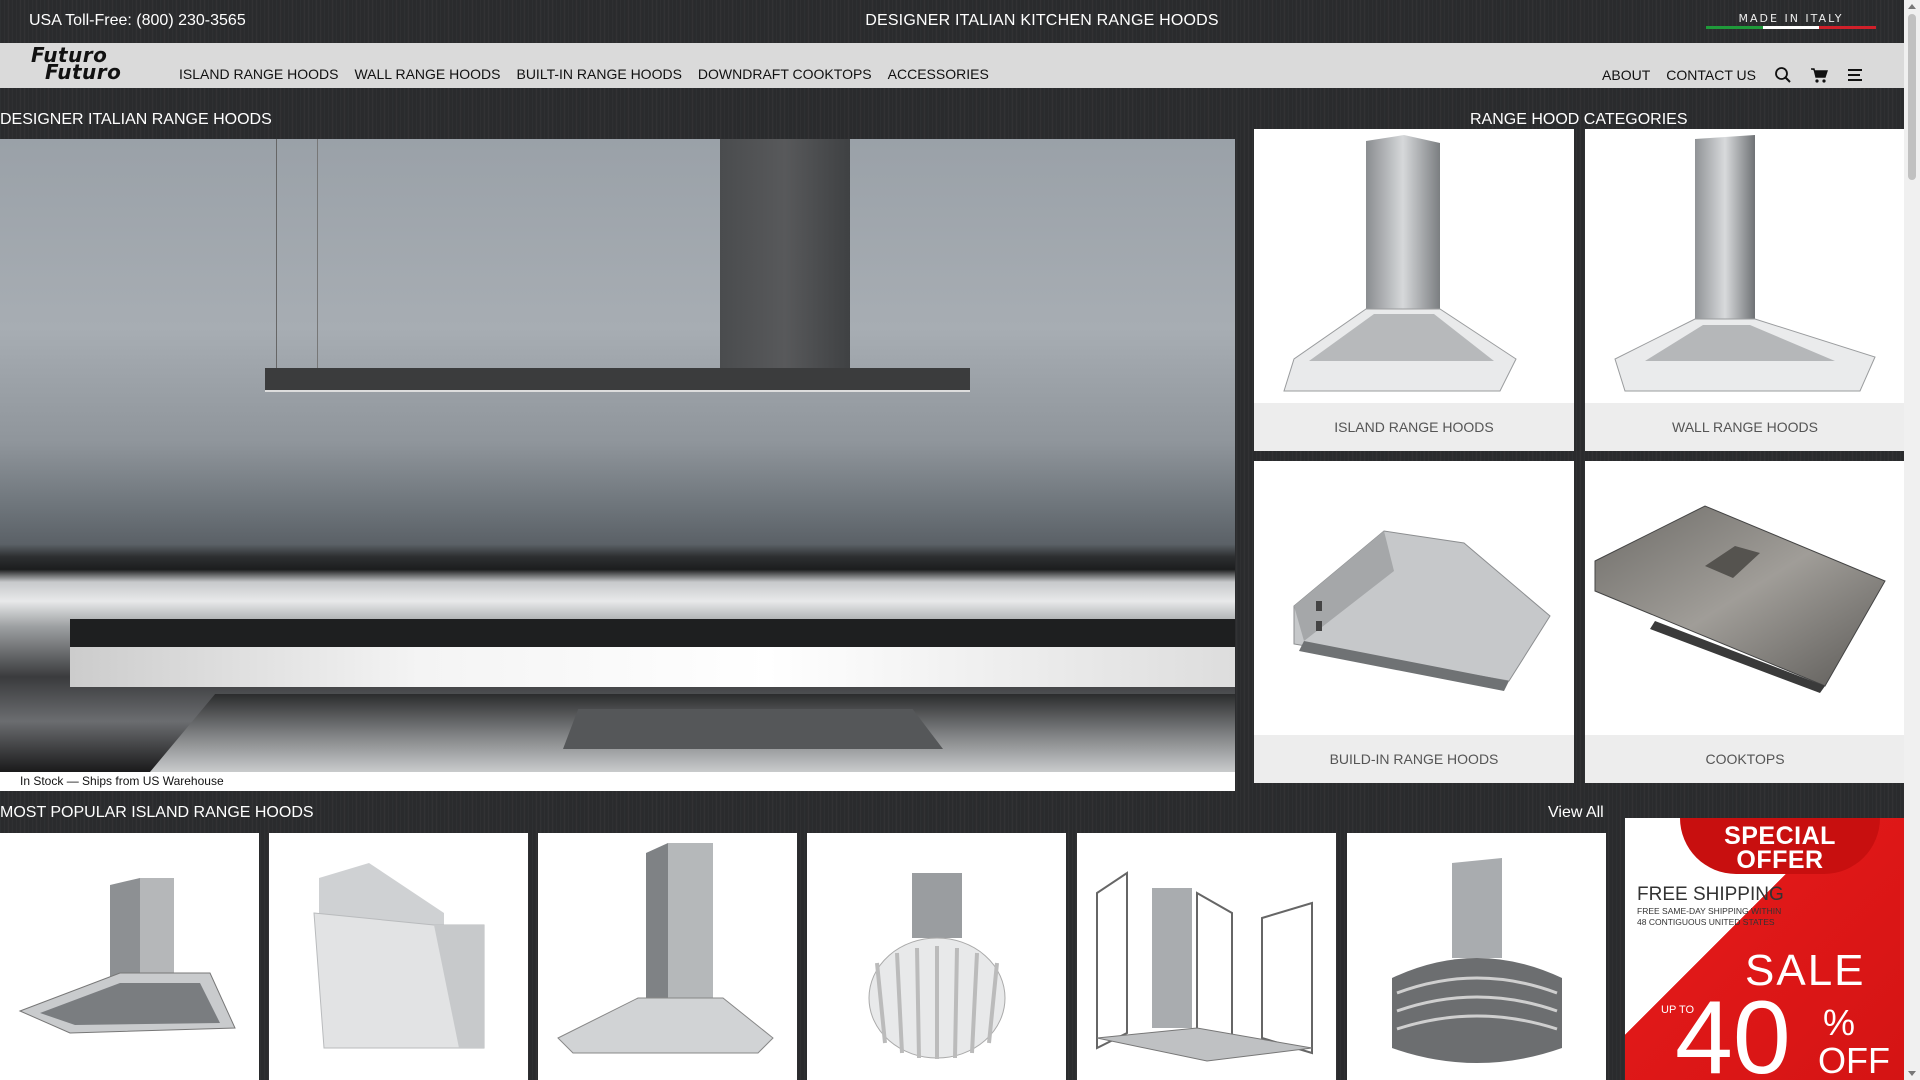 This screenshot has width=1920, height=1080. I want to click on nav-island-range-hoods: ISLAND RANGE HOODS, so click(258, 74).